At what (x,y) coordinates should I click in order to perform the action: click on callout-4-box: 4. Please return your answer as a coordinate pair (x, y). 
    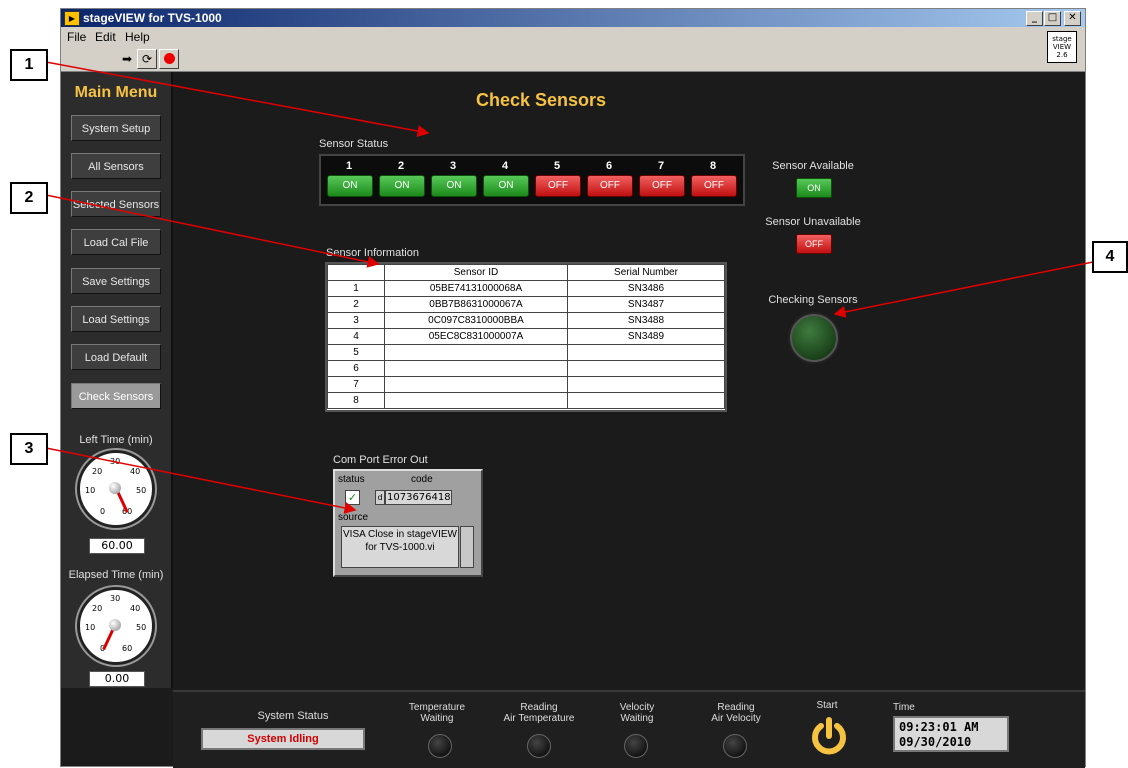
    Looking at the image, I should click on (1110, 257).